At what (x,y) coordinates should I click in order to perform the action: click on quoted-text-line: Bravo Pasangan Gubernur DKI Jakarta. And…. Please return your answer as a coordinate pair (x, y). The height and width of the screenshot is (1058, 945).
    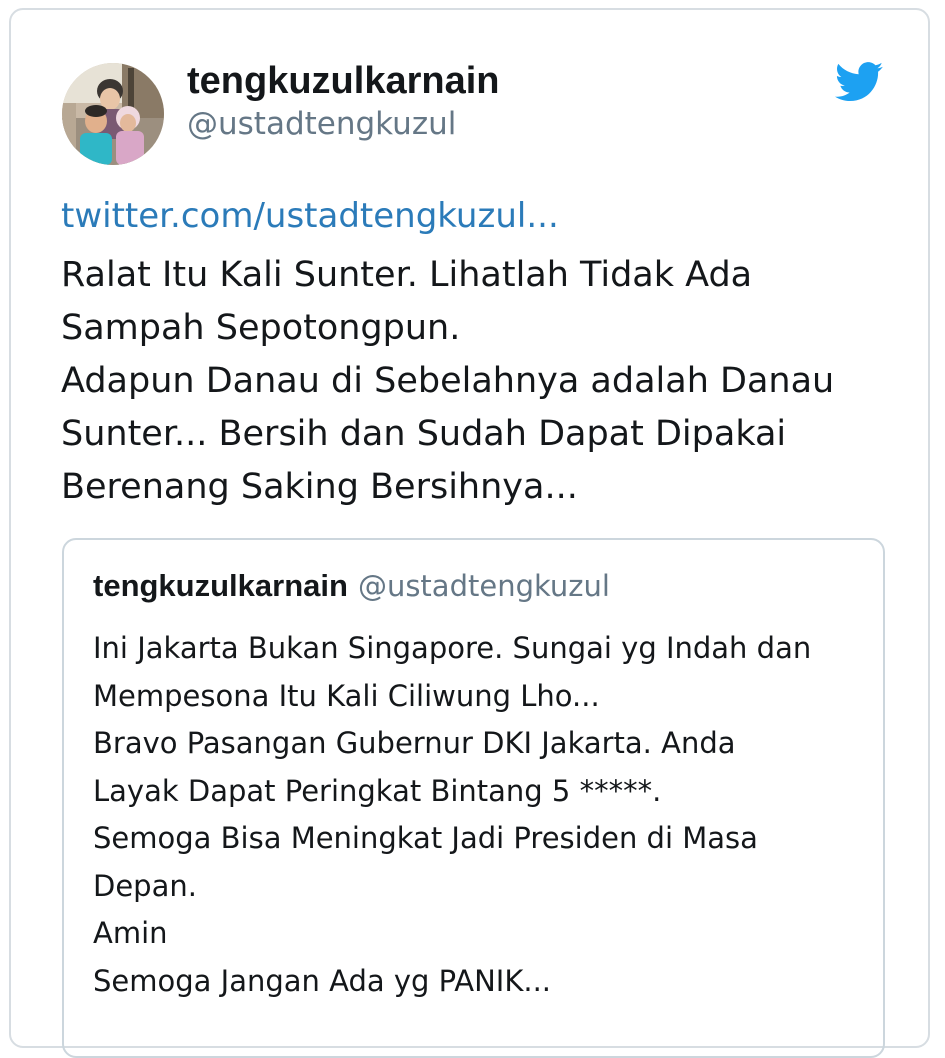
    Looking at the image, I should click on (414, 743).